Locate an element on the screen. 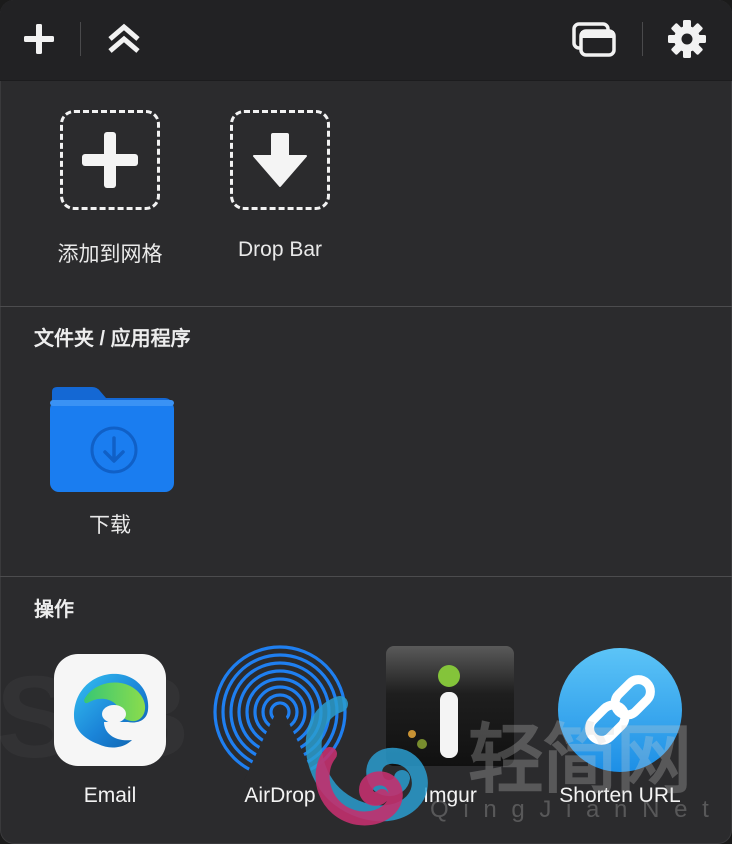  stacked-windows-icon is located at coordinates (594, 39).